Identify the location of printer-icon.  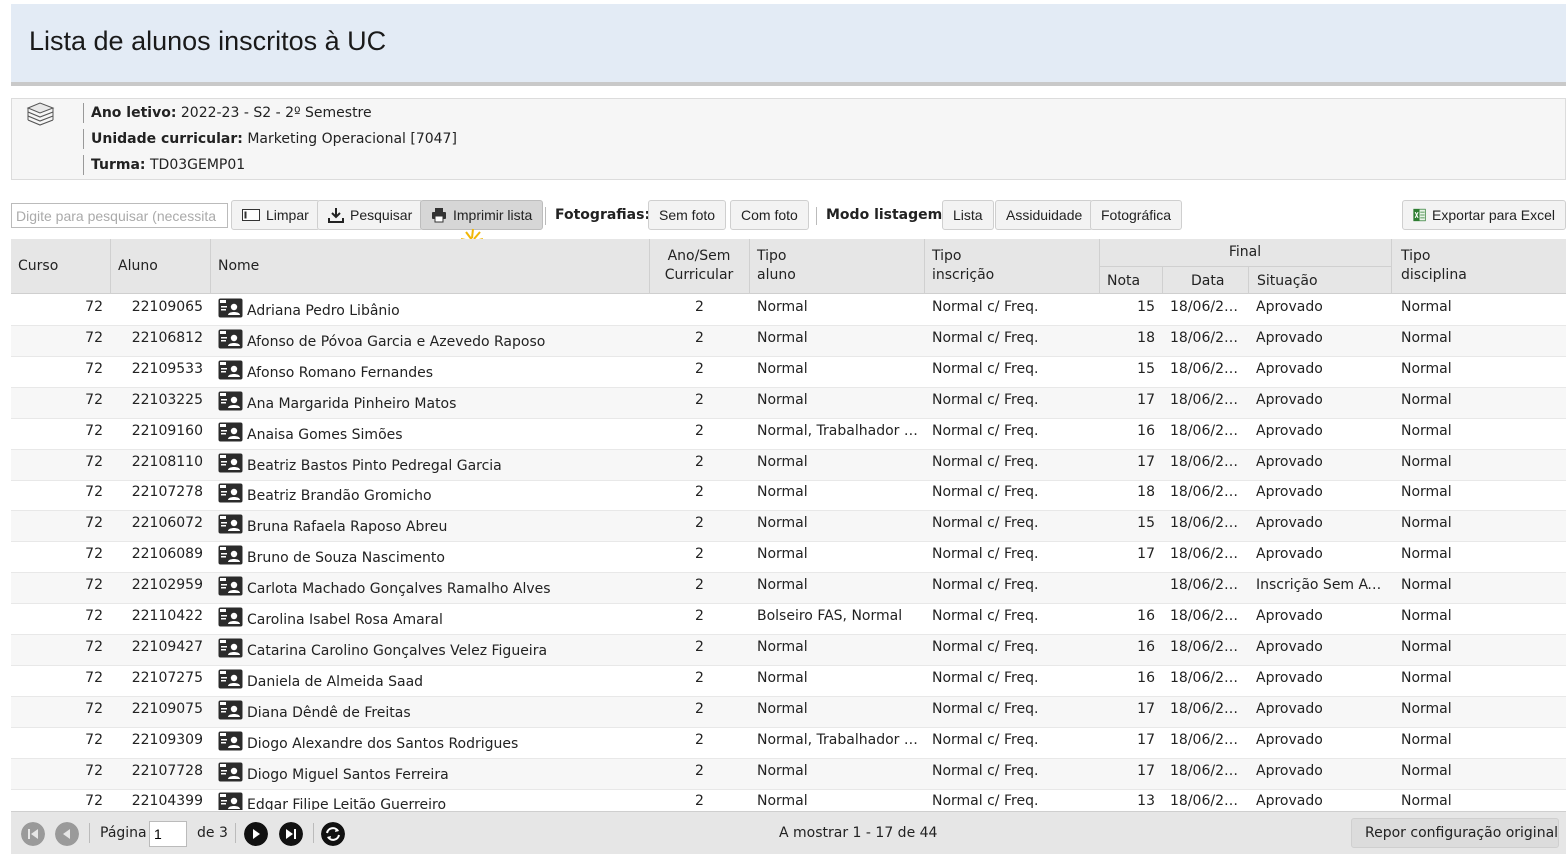
(439, 215).